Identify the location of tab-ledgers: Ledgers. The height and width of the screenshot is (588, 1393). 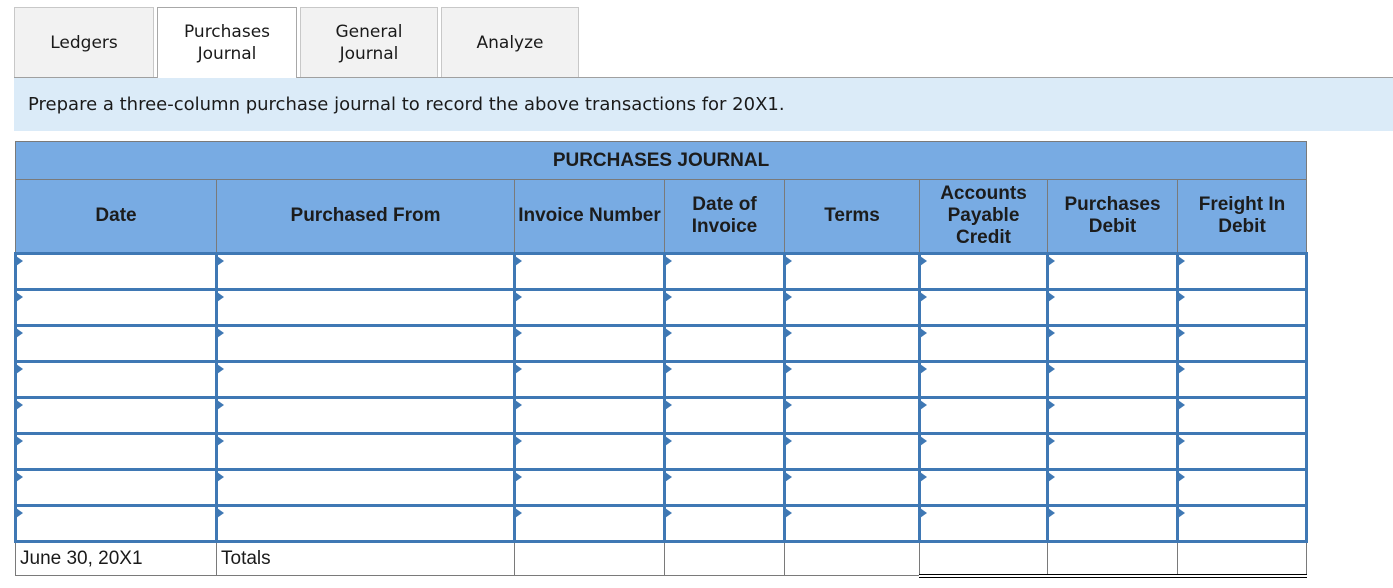
(84, 42).